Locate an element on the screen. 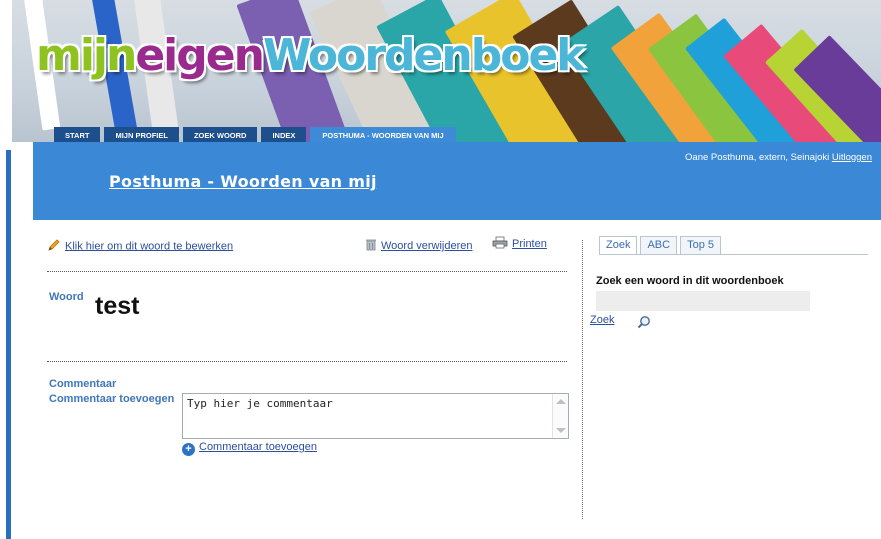 This screenshot has width=881, height=539. comment-placeholder: Typ hier je commentaar is located at coordinates (260, 403).